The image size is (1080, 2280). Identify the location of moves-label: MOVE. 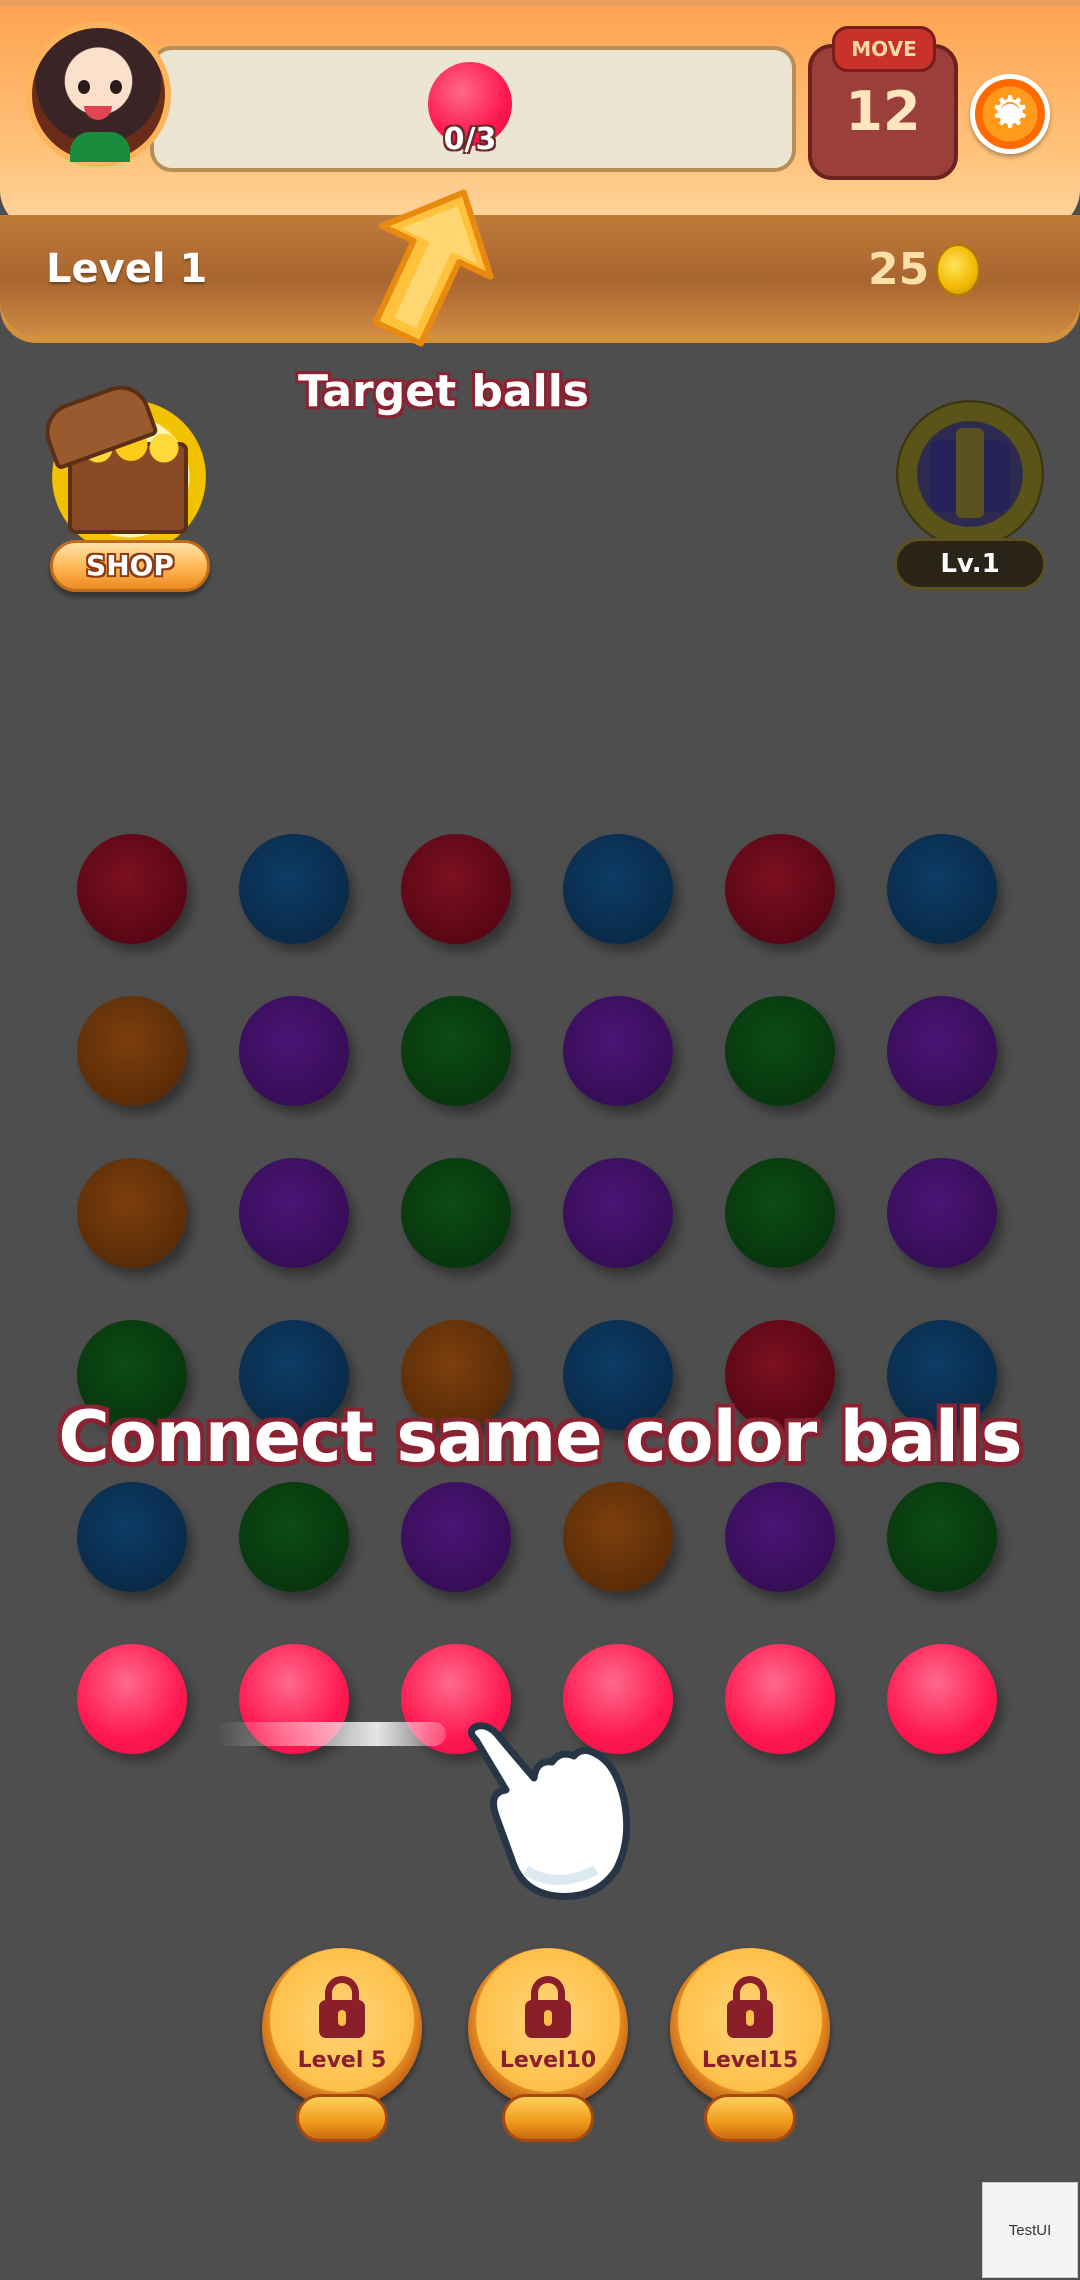
(884, 49).